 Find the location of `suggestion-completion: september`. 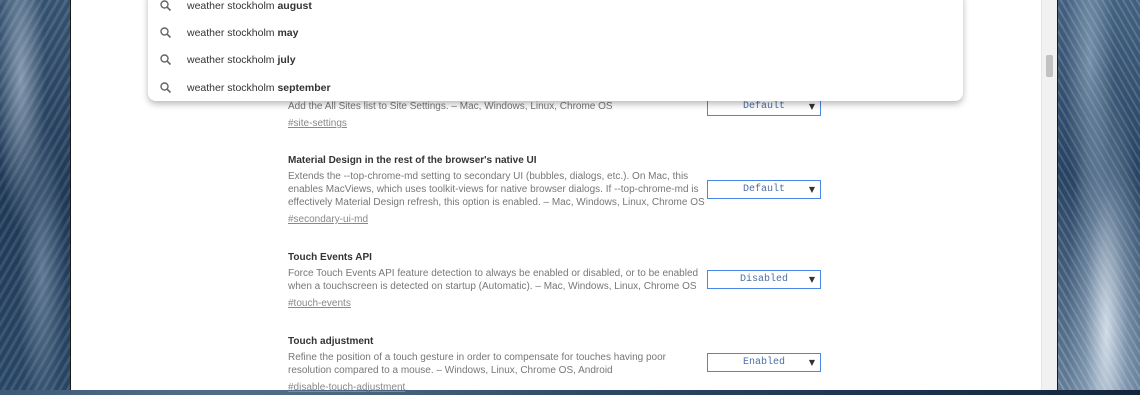

suggestion-completion: september is located at coordinates (304, 88).